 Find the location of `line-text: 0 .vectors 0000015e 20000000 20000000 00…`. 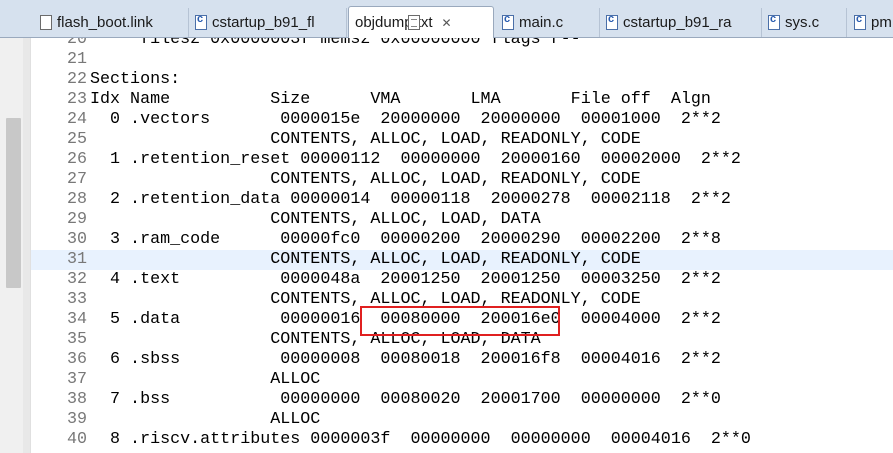

line-text: 0 .vectors 0000015e 20000000 20000000 00… is located at coordinates (405, 119).